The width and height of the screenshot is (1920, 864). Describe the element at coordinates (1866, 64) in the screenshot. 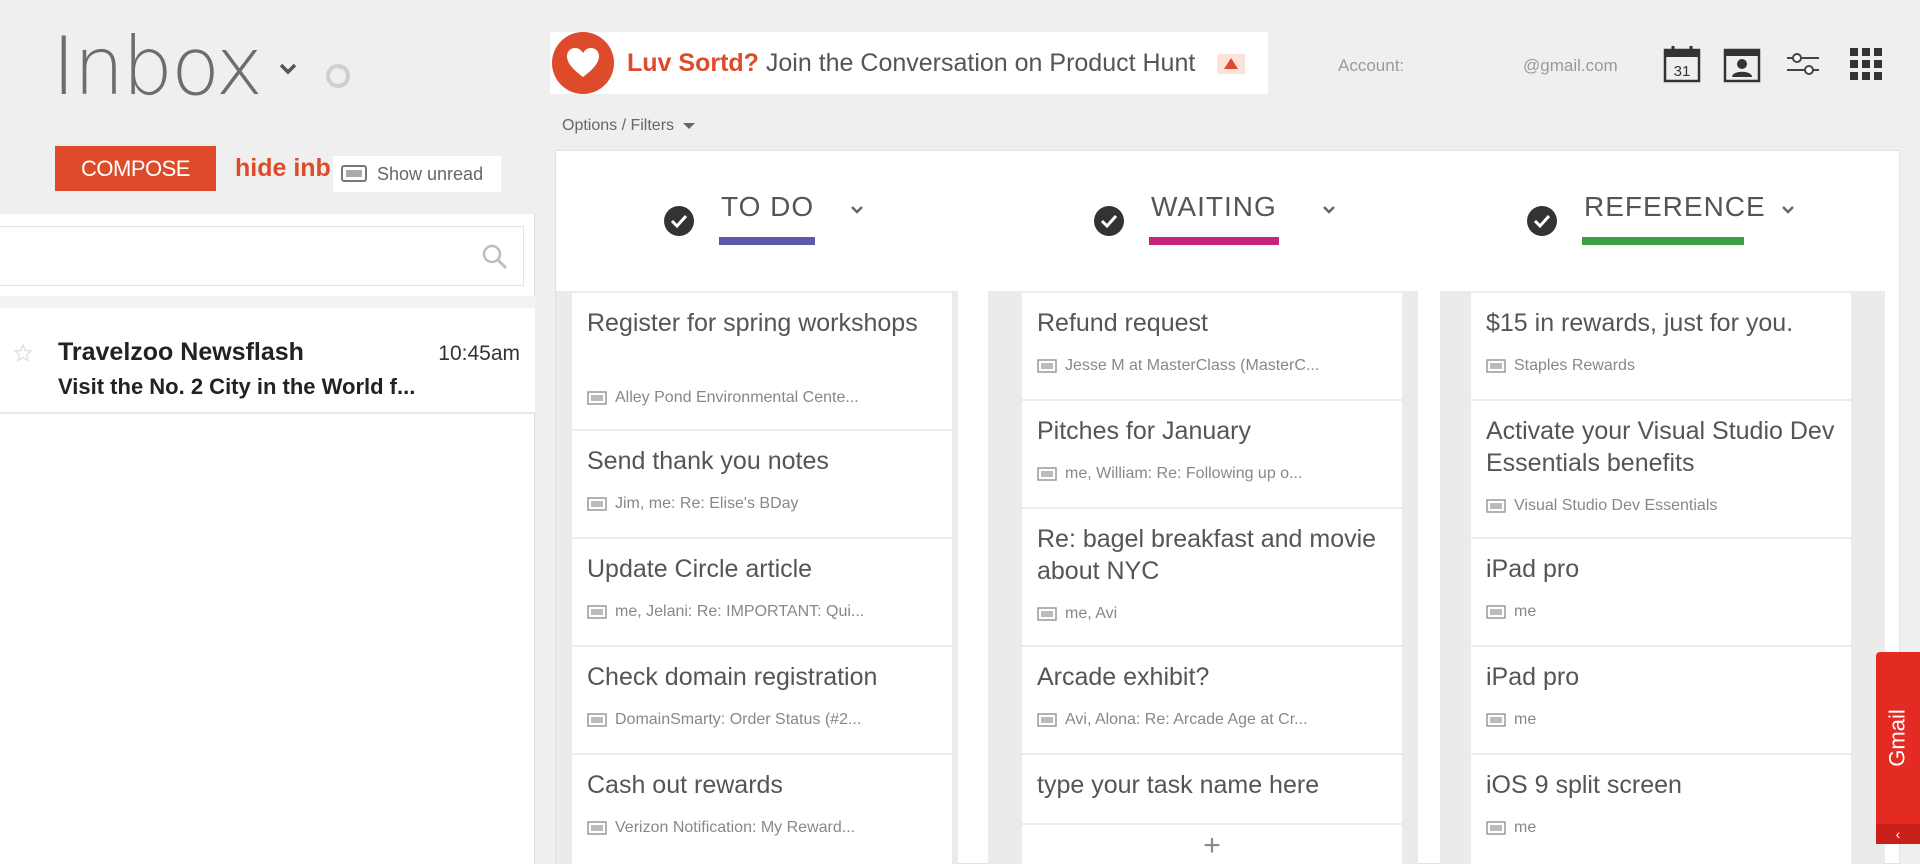

I see `apps-grid-icon` at that location.